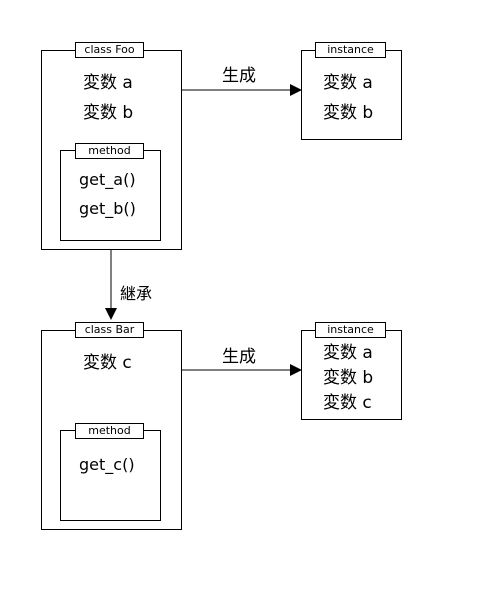 This screenshot has height=600, width=480. What do you see at coordinates (107, 363) in the screenshot?
I see `bar-var-c: 変数 c` at bounding box center [107, 363].